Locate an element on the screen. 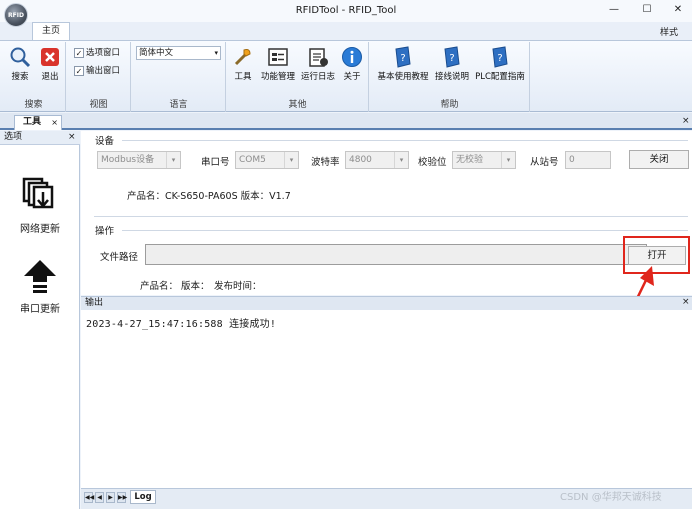 This screenshot has height=509, width=692. basic-tutorial-button: ? 基本使用教程 is located at coordinates (403, 64).